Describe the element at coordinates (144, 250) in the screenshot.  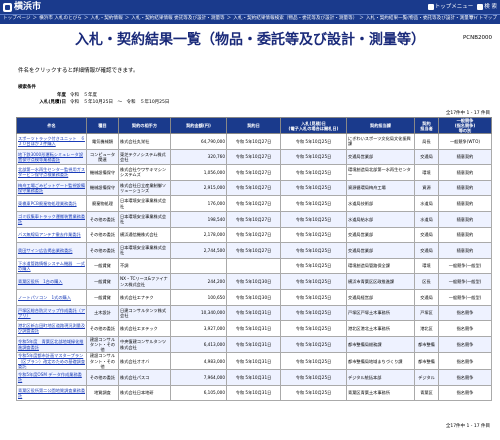
I see `cell-contractor: 日本環境安全事業株式会社` at that location.